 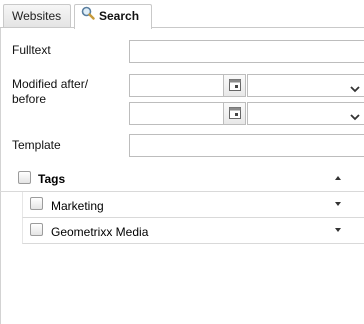 I want to click on tab-search: Search, so click(x=113, y=16).